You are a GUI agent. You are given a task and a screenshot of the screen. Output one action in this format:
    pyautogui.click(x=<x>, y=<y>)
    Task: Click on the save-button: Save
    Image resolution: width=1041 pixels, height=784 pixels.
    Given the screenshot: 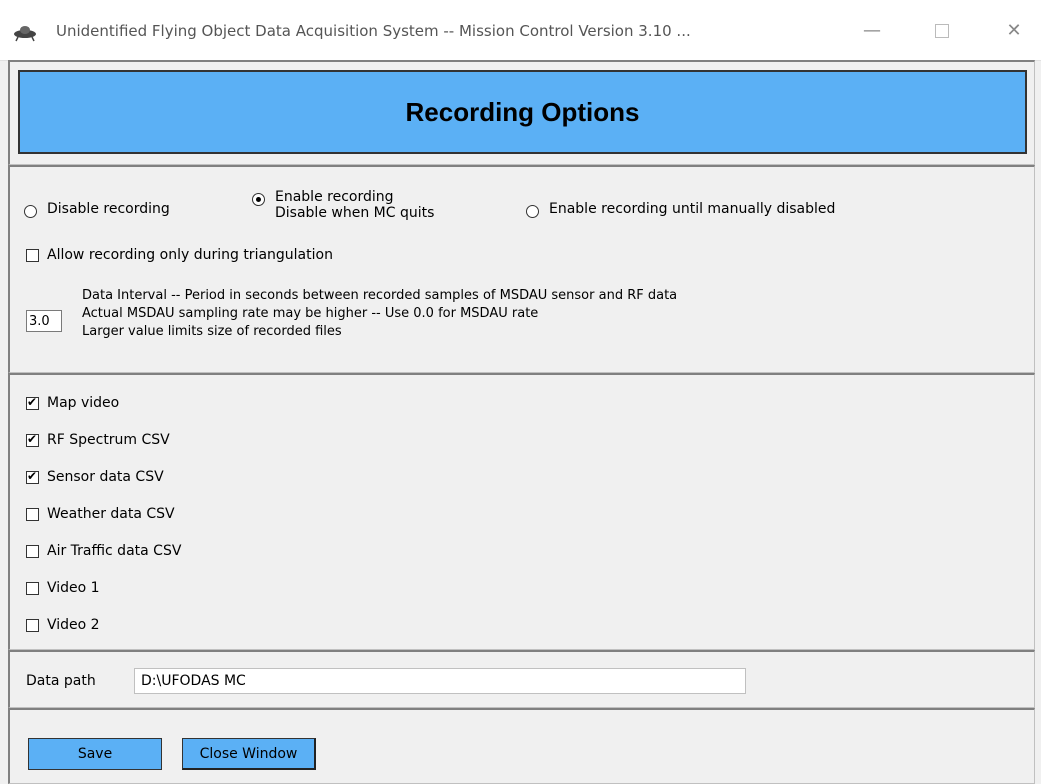 What is the action you would take?
    pyautogui.click(x=95, y=754)
    